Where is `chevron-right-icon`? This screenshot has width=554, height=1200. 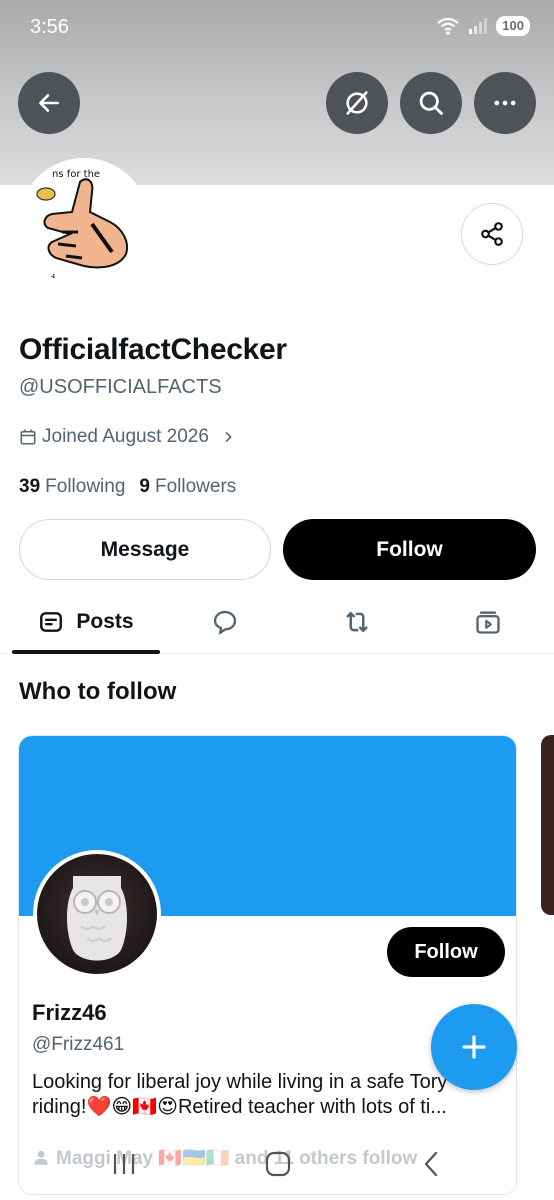
chevron-right-icon is located at coordinates (228, 437).